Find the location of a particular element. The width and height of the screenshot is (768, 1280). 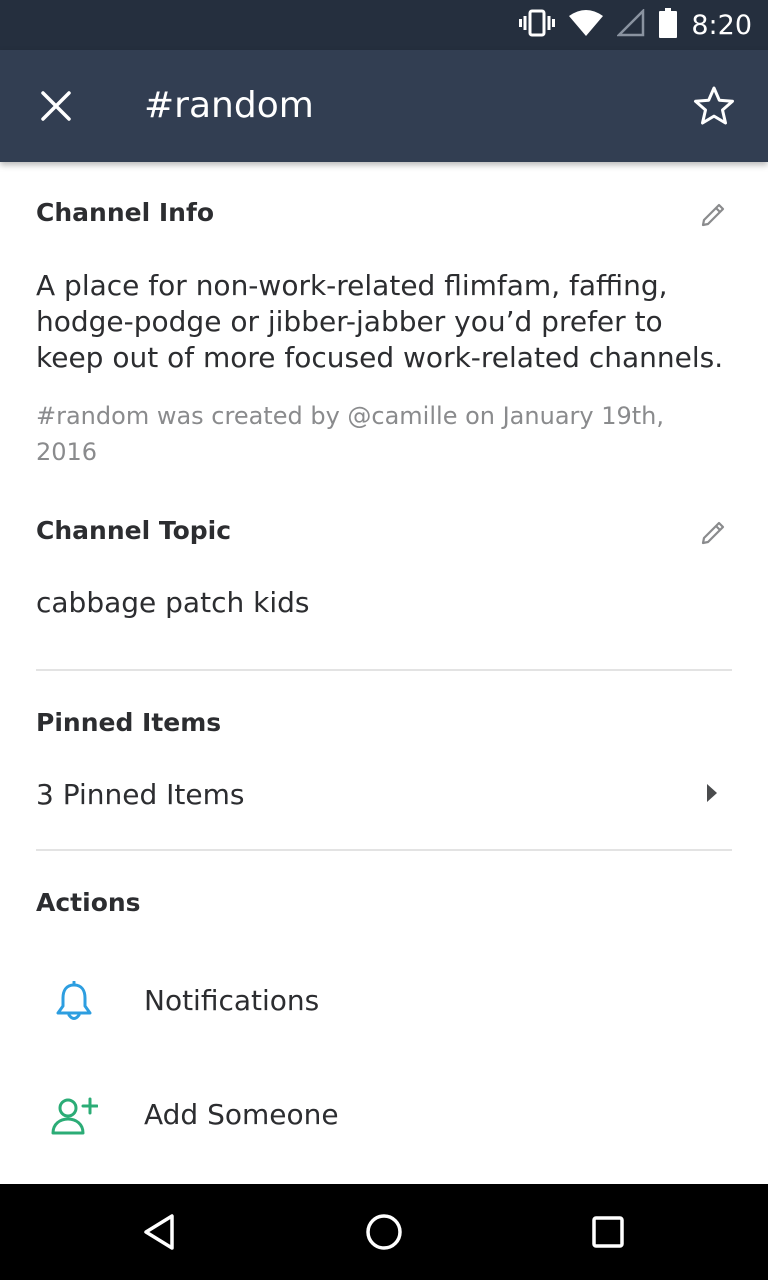

add-user-icon is located at coordinates (74, 1116).